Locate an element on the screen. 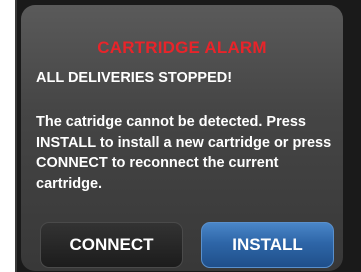 This screenshot has width=361, height=272. alarm-title: CARTRIDGE ALARM is located at coordinates (182, 47).